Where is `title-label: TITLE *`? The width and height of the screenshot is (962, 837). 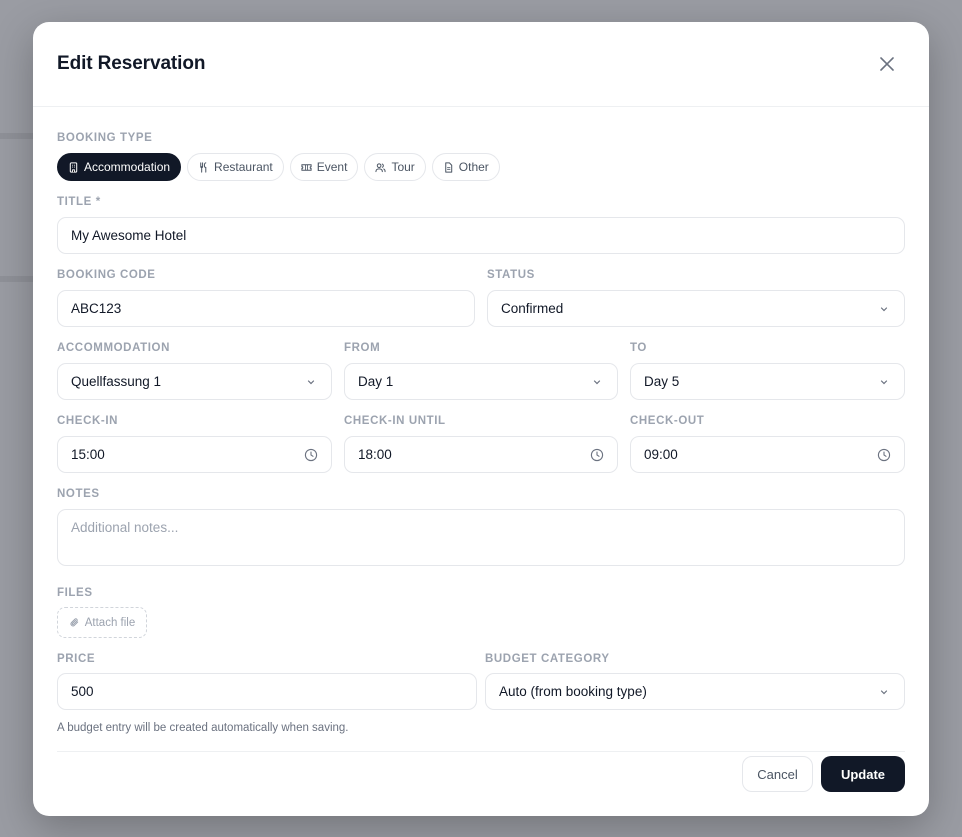
title-label: TITLE * is located at coordinates (79, 202).